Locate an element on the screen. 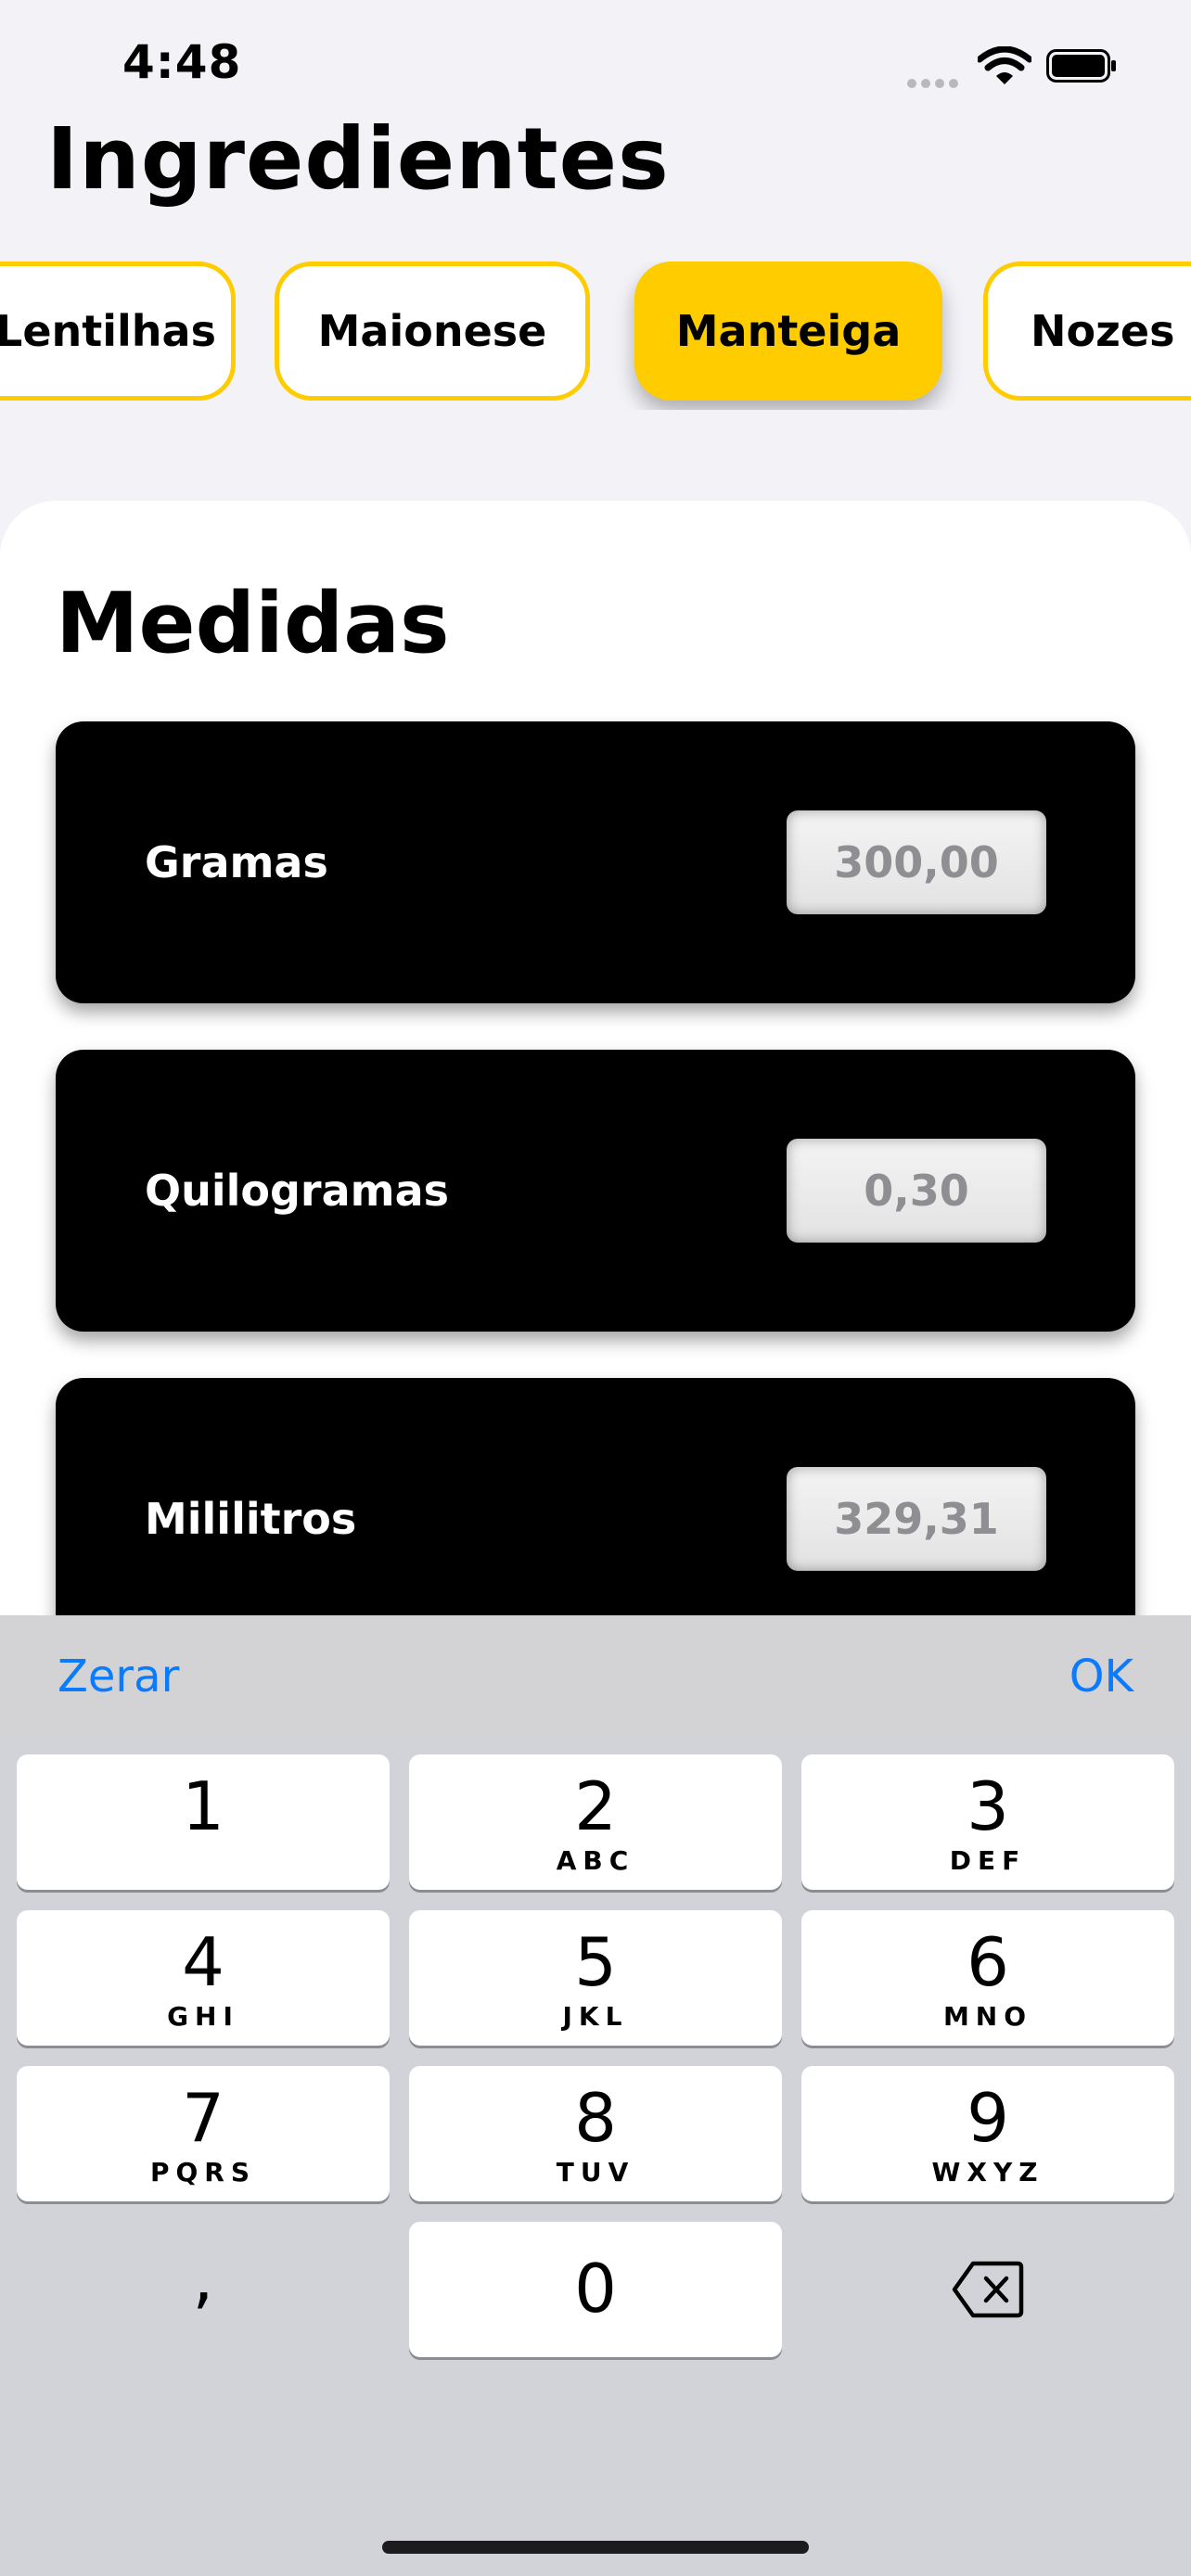 This screenshot has height=2576, width=1191. chip-nozes: Nozes is located at coordinates (1087, 331).